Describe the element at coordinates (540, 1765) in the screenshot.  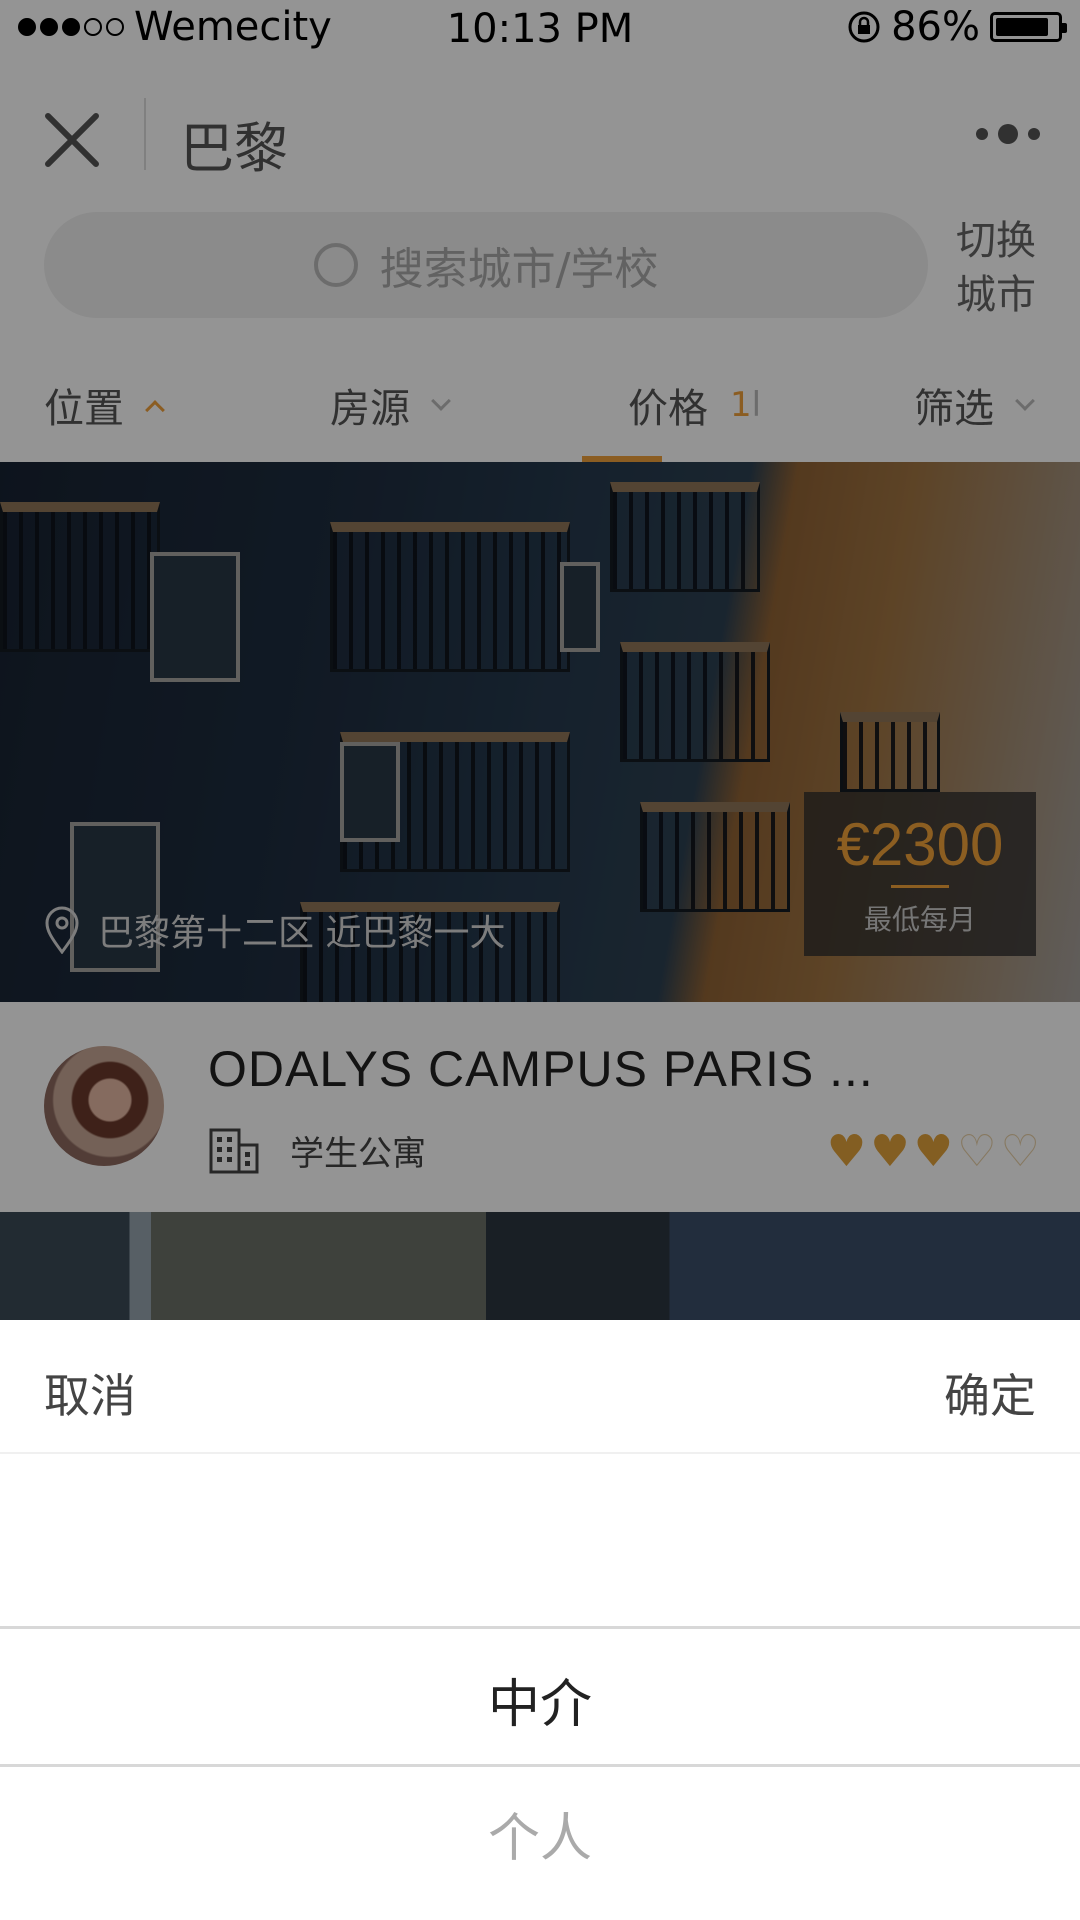
I see `picker-selection-line-bottom` at that location.